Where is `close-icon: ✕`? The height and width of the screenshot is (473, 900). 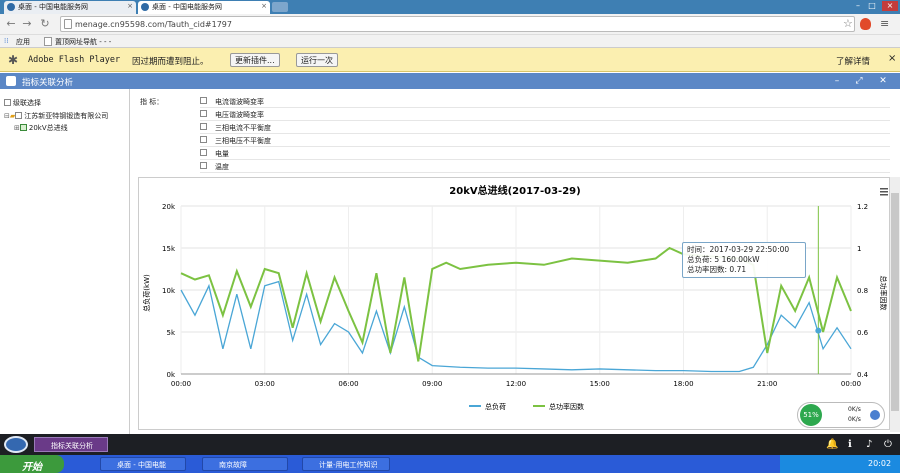
close-icon: ✕ is located at coordinates (883, 81).